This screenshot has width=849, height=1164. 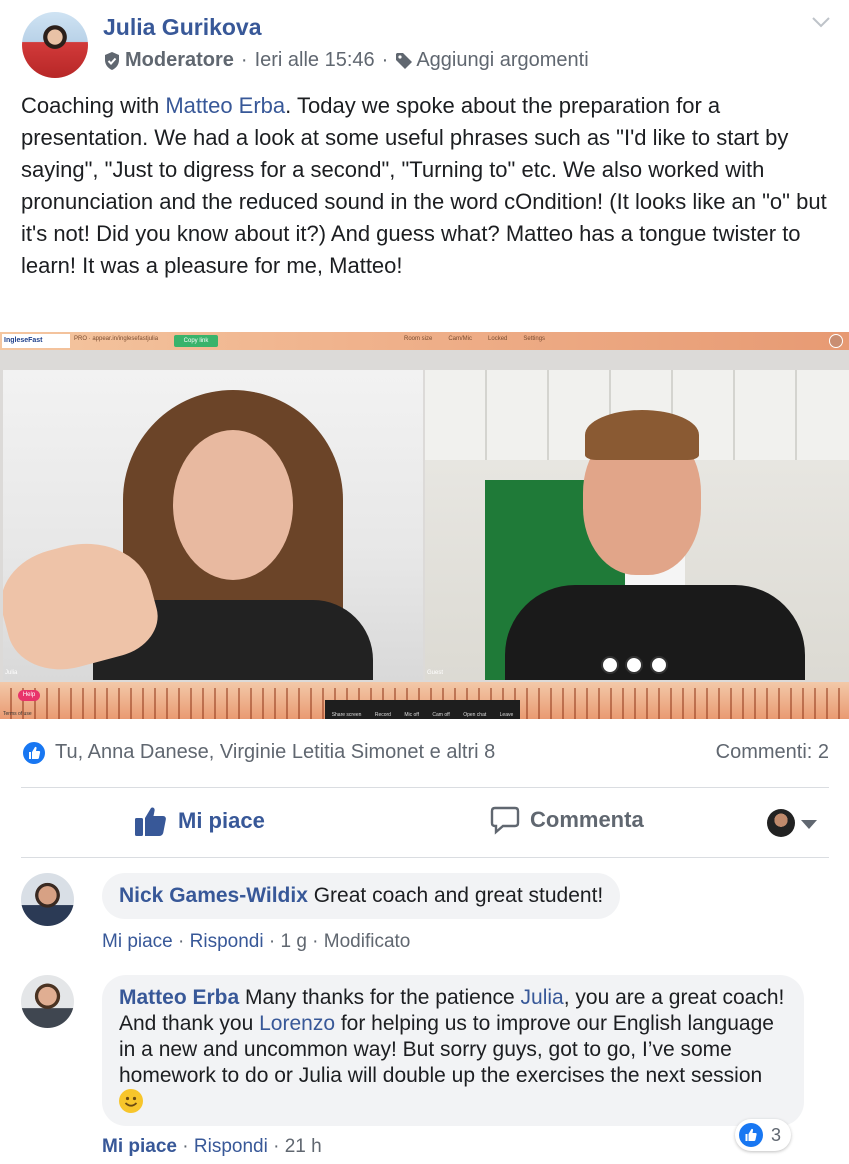 I want to click on caret-down-icon, so click(x=809, y=824).